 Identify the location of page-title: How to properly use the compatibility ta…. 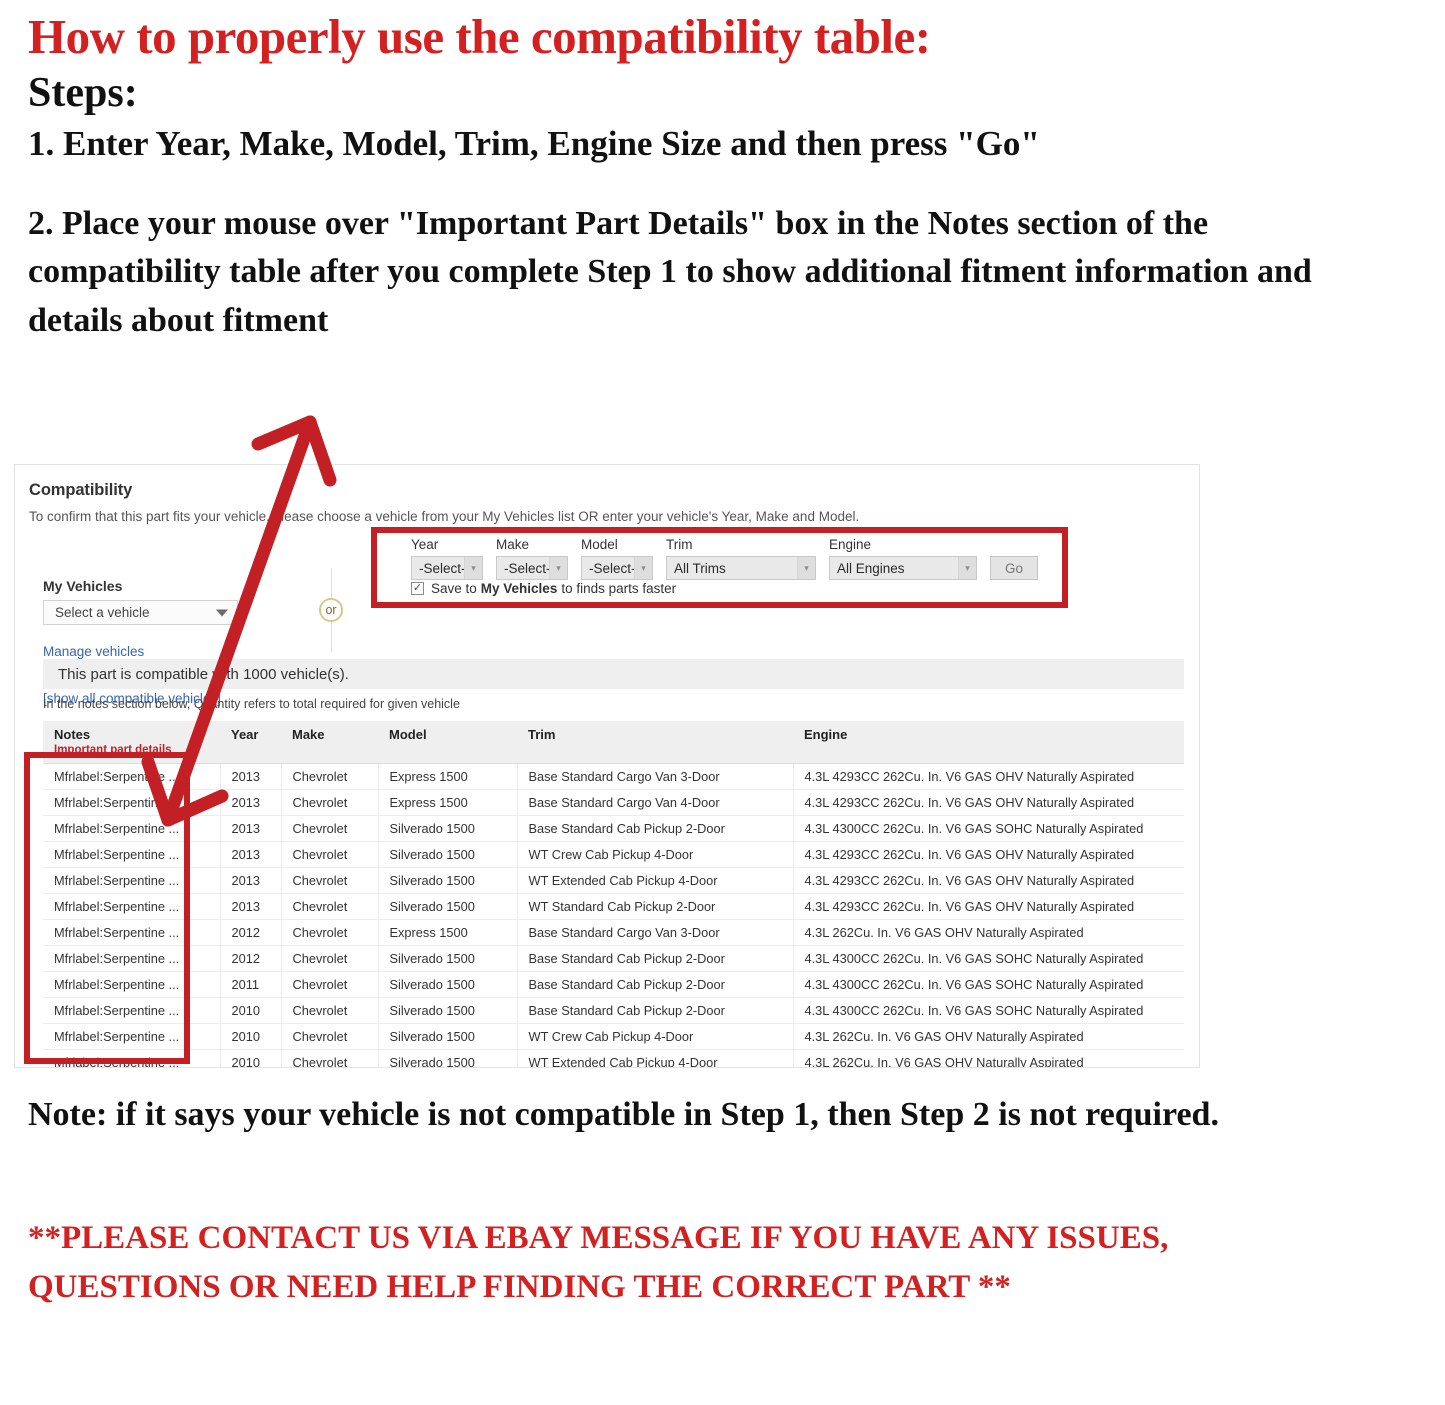
(479, 36).